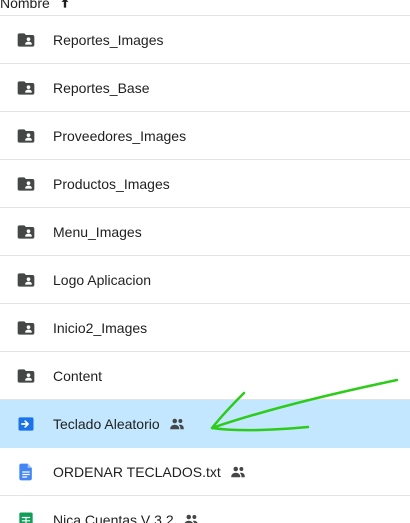 This screenshot has width=410, height=523. Describe the element at coordinates (100, 327) in the screenshot. I see `item-name: Inicio2_Images` at that location.